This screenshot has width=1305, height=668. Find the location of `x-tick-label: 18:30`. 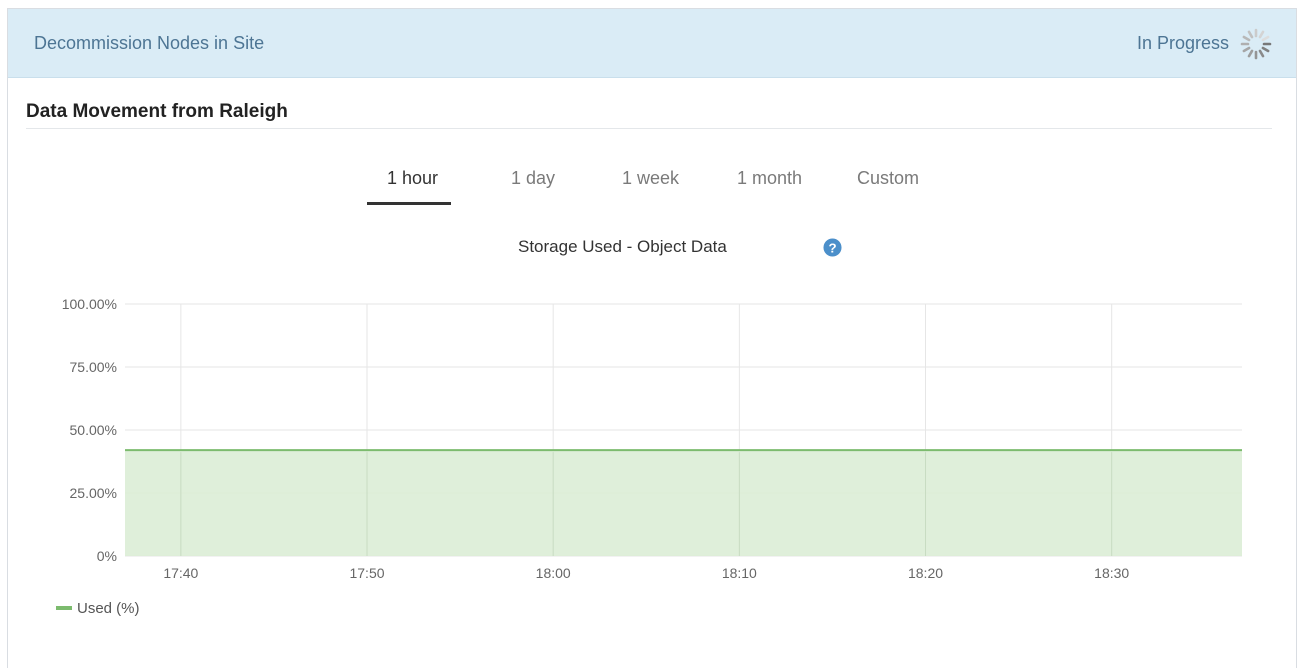

x-tick-label: 18:30 is located at coordinates (1111, 573).